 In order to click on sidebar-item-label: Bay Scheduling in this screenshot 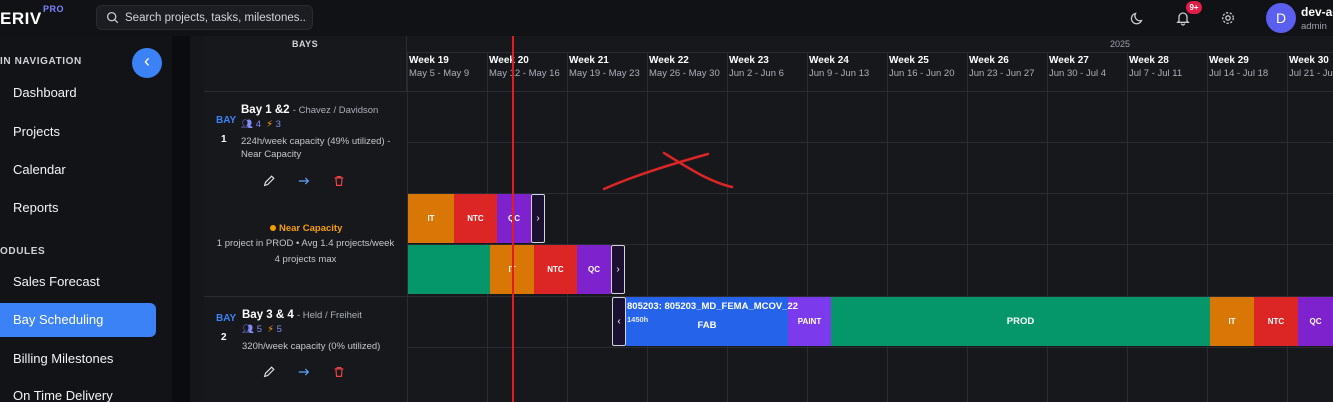, I will do `click(58, 319)`.